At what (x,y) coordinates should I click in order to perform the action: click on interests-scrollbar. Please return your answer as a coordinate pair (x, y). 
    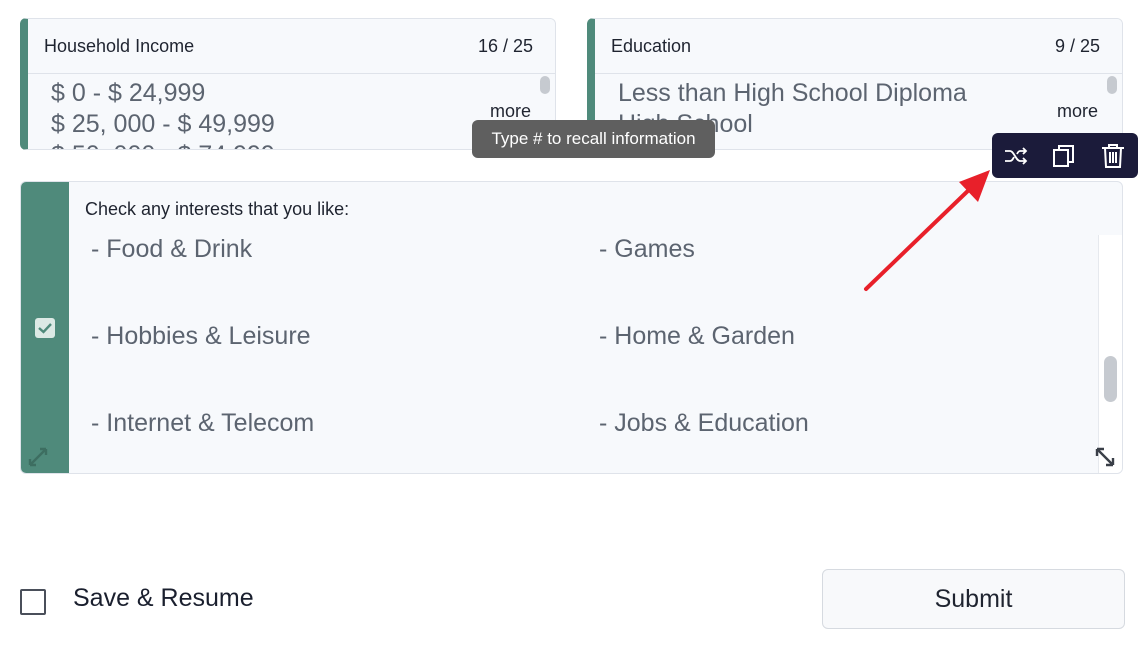
    Looking at the image, I should click on (1110, 354).